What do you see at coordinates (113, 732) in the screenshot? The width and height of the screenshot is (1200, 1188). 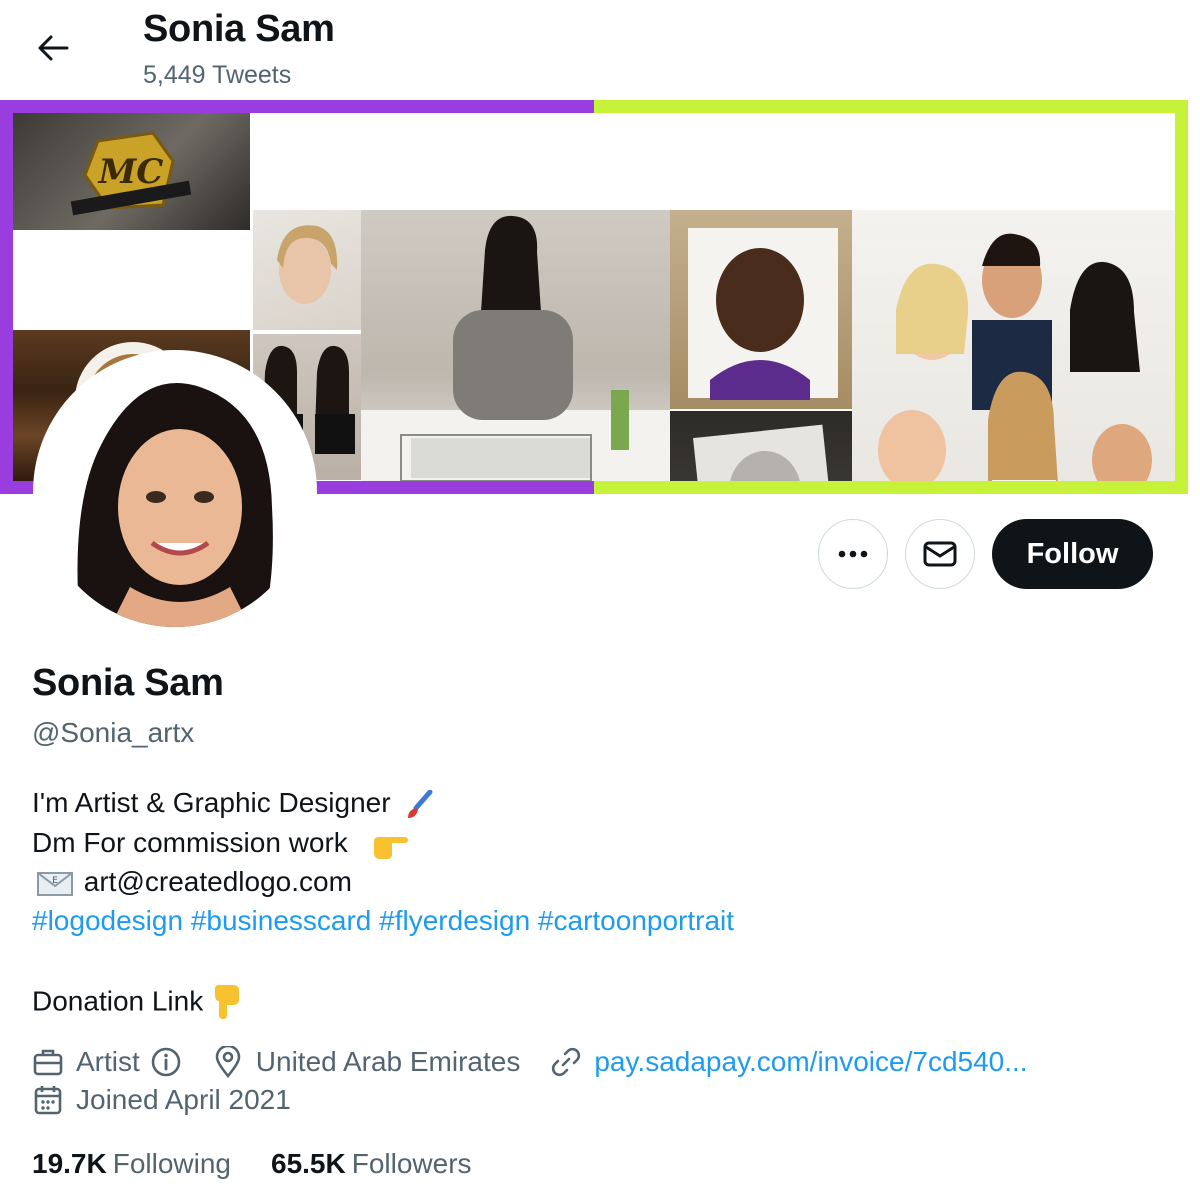 I see `profile-handle: @Sonia_artx` at bounding box center [113, 732].